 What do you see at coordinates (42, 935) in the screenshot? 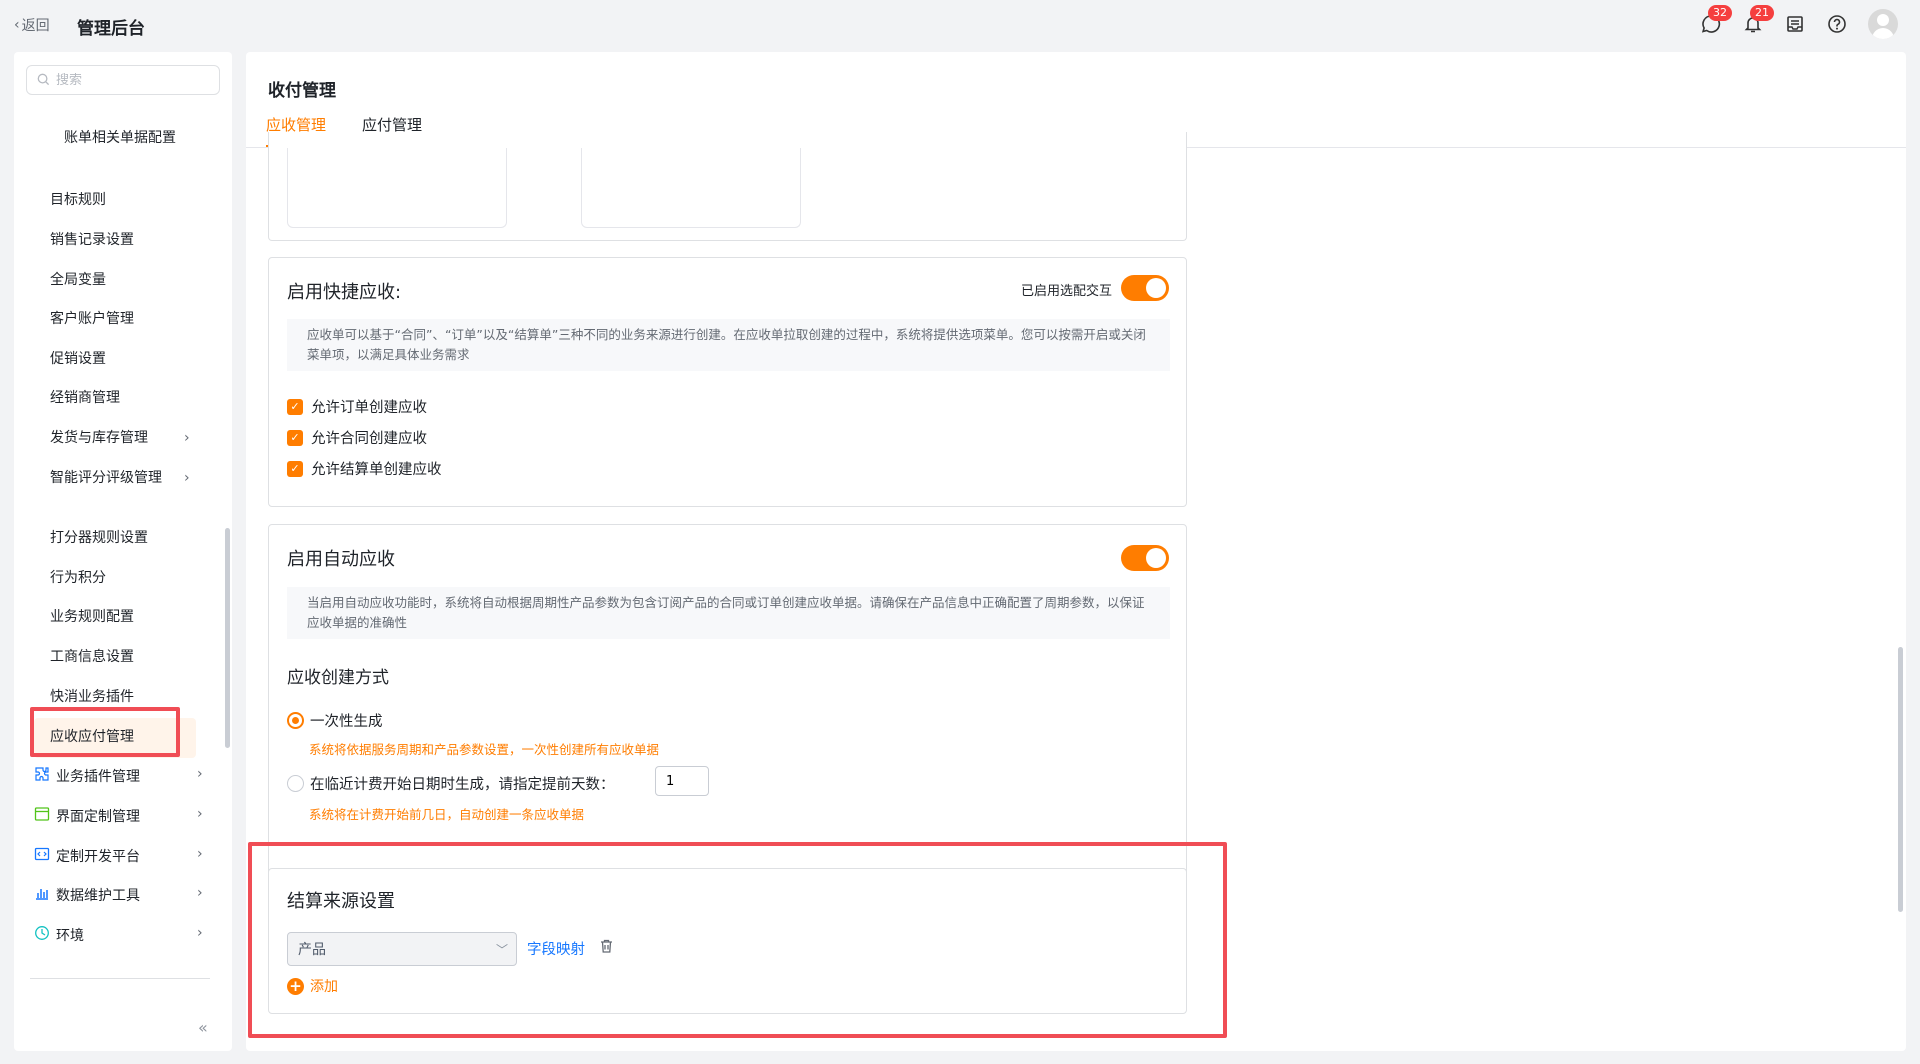
I see `environment-icon` at bounding box center [42, 935].